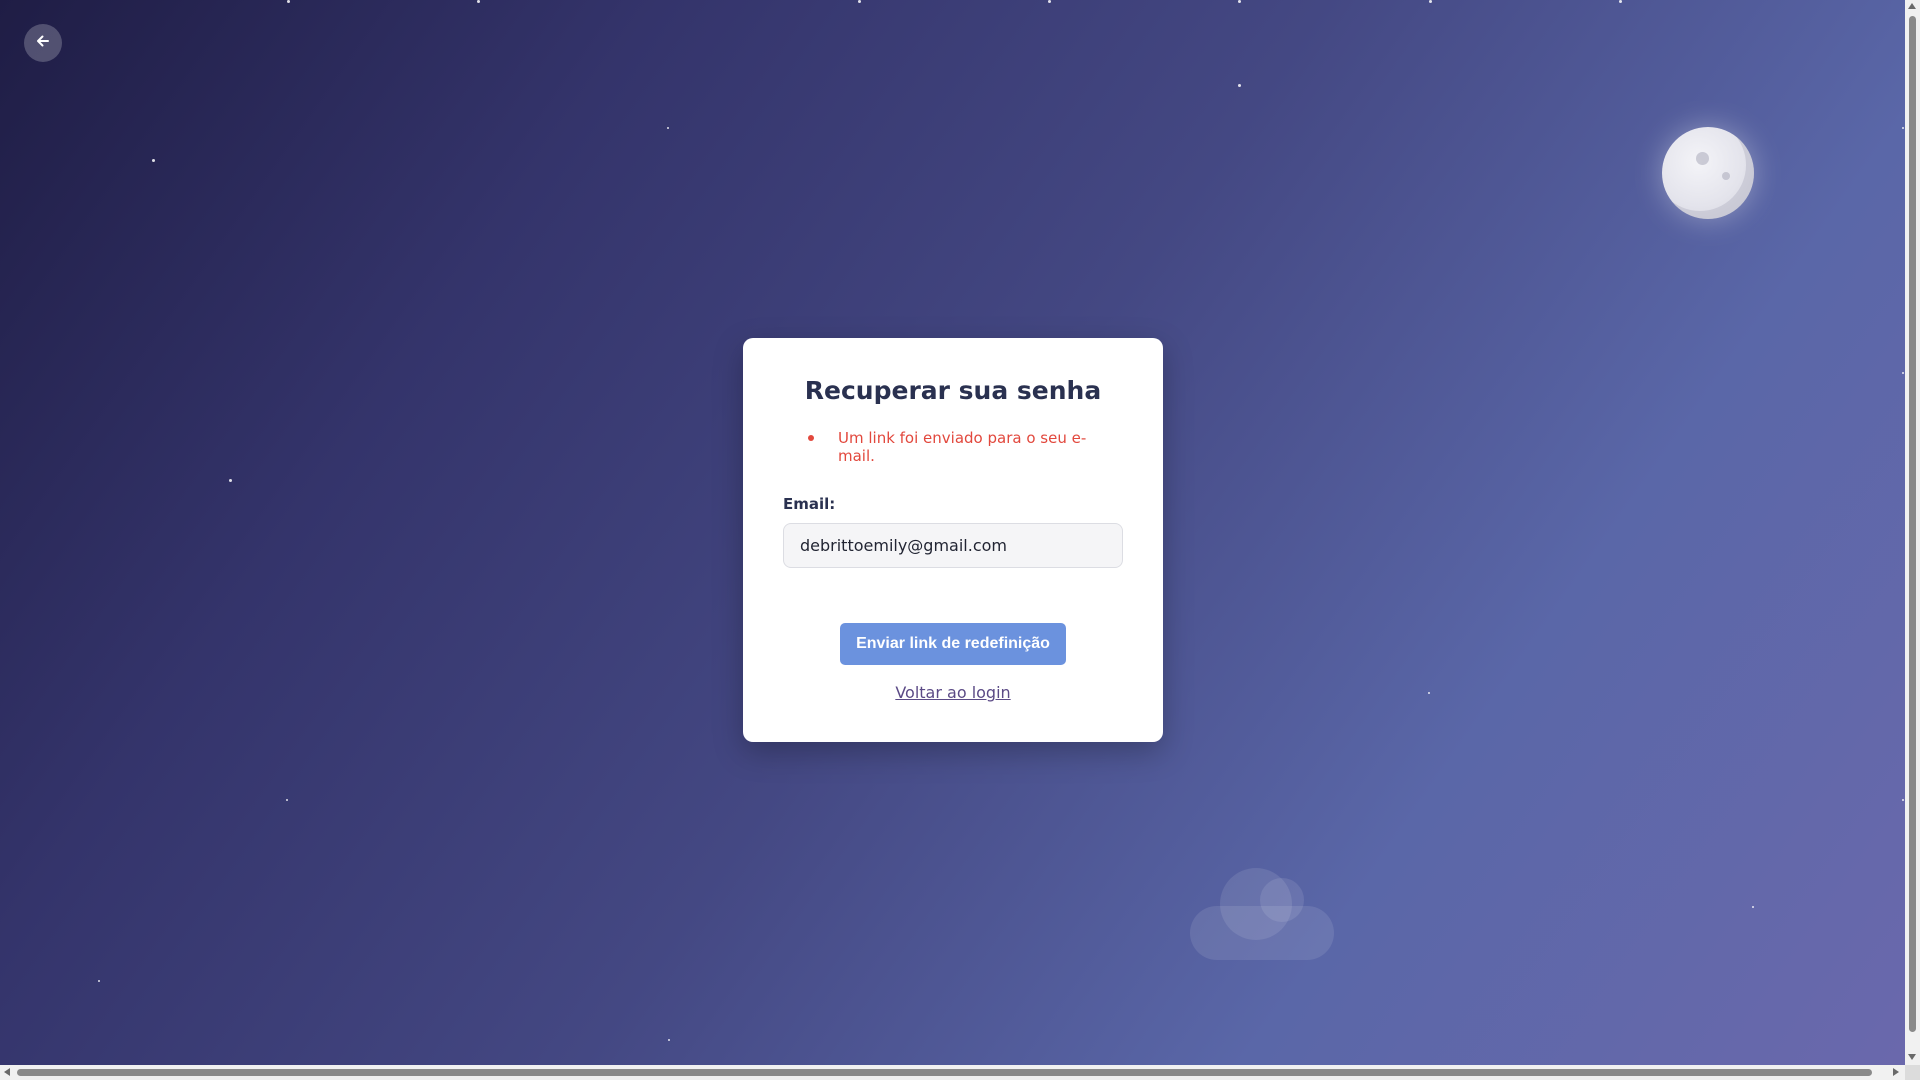  What do you see at coordinates (7, 1072) in the screenshot?
I see `scroll-left-arrow-icon` at bounding box center [7, 1072].